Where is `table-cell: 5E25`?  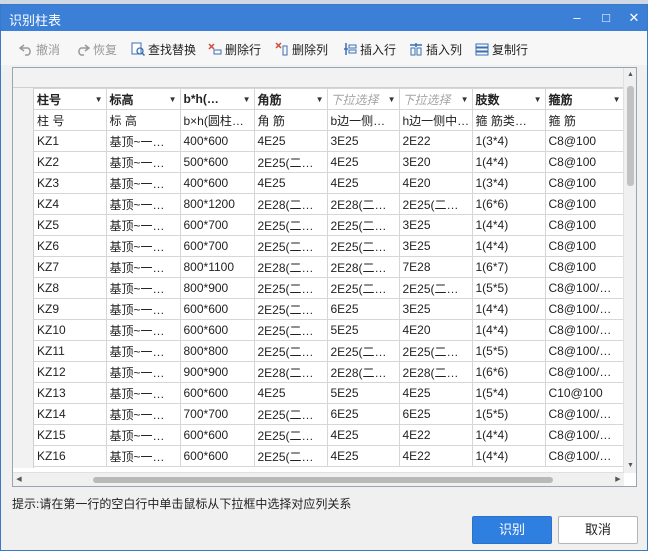 table-cell: 5E25 is located at coordinates (363, 330).